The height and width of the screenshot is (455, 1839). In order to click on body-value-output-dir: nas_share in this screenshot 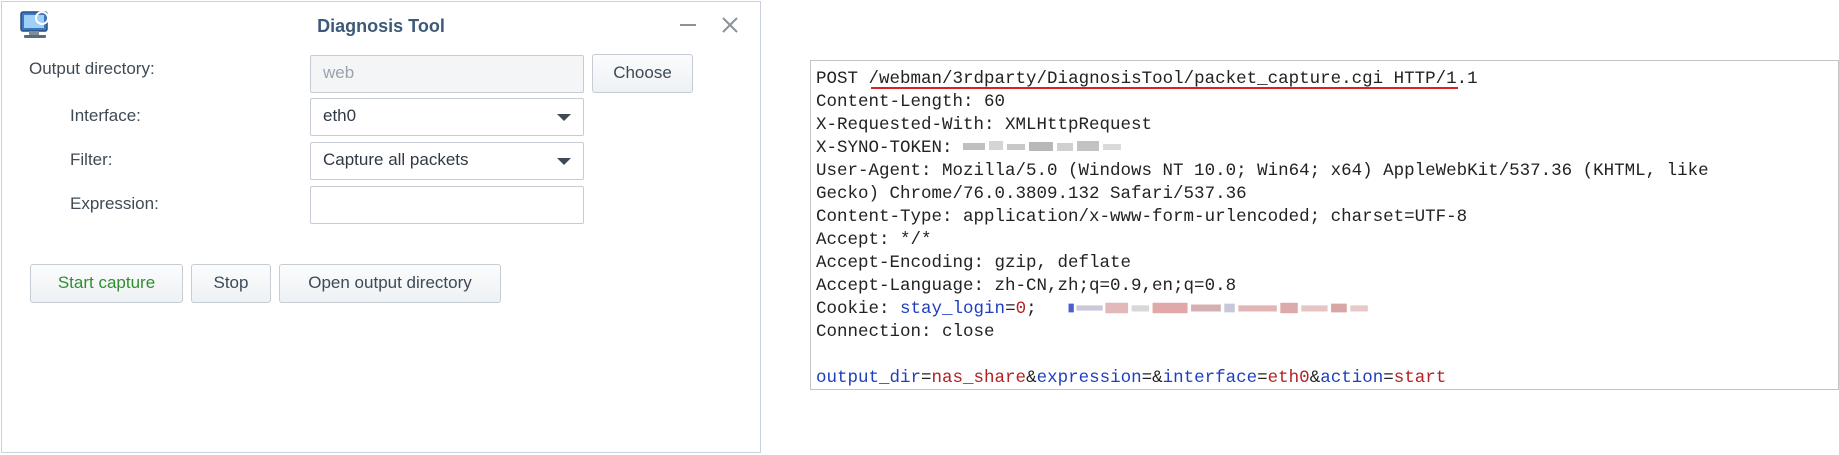, I will do `click(979, 378)`.